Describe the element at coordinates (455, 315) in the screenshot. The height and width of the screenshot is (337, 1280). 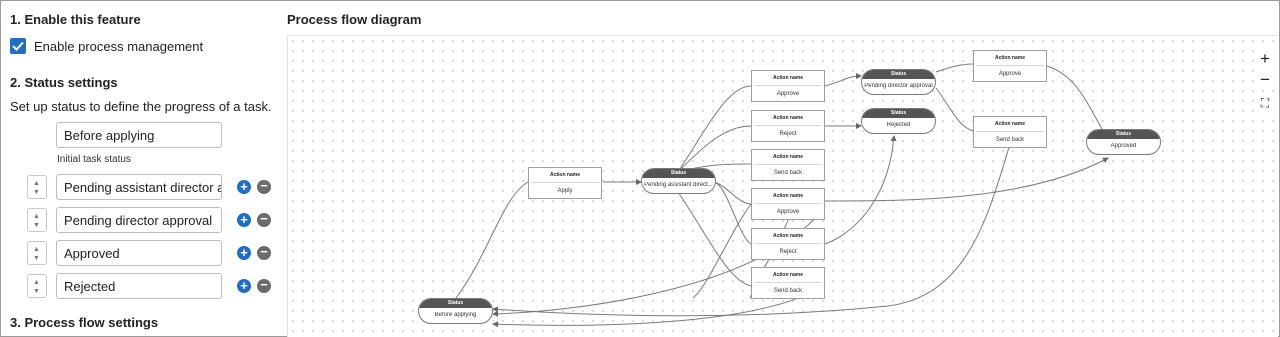
I see `status-node-label: Before applying` at that location.